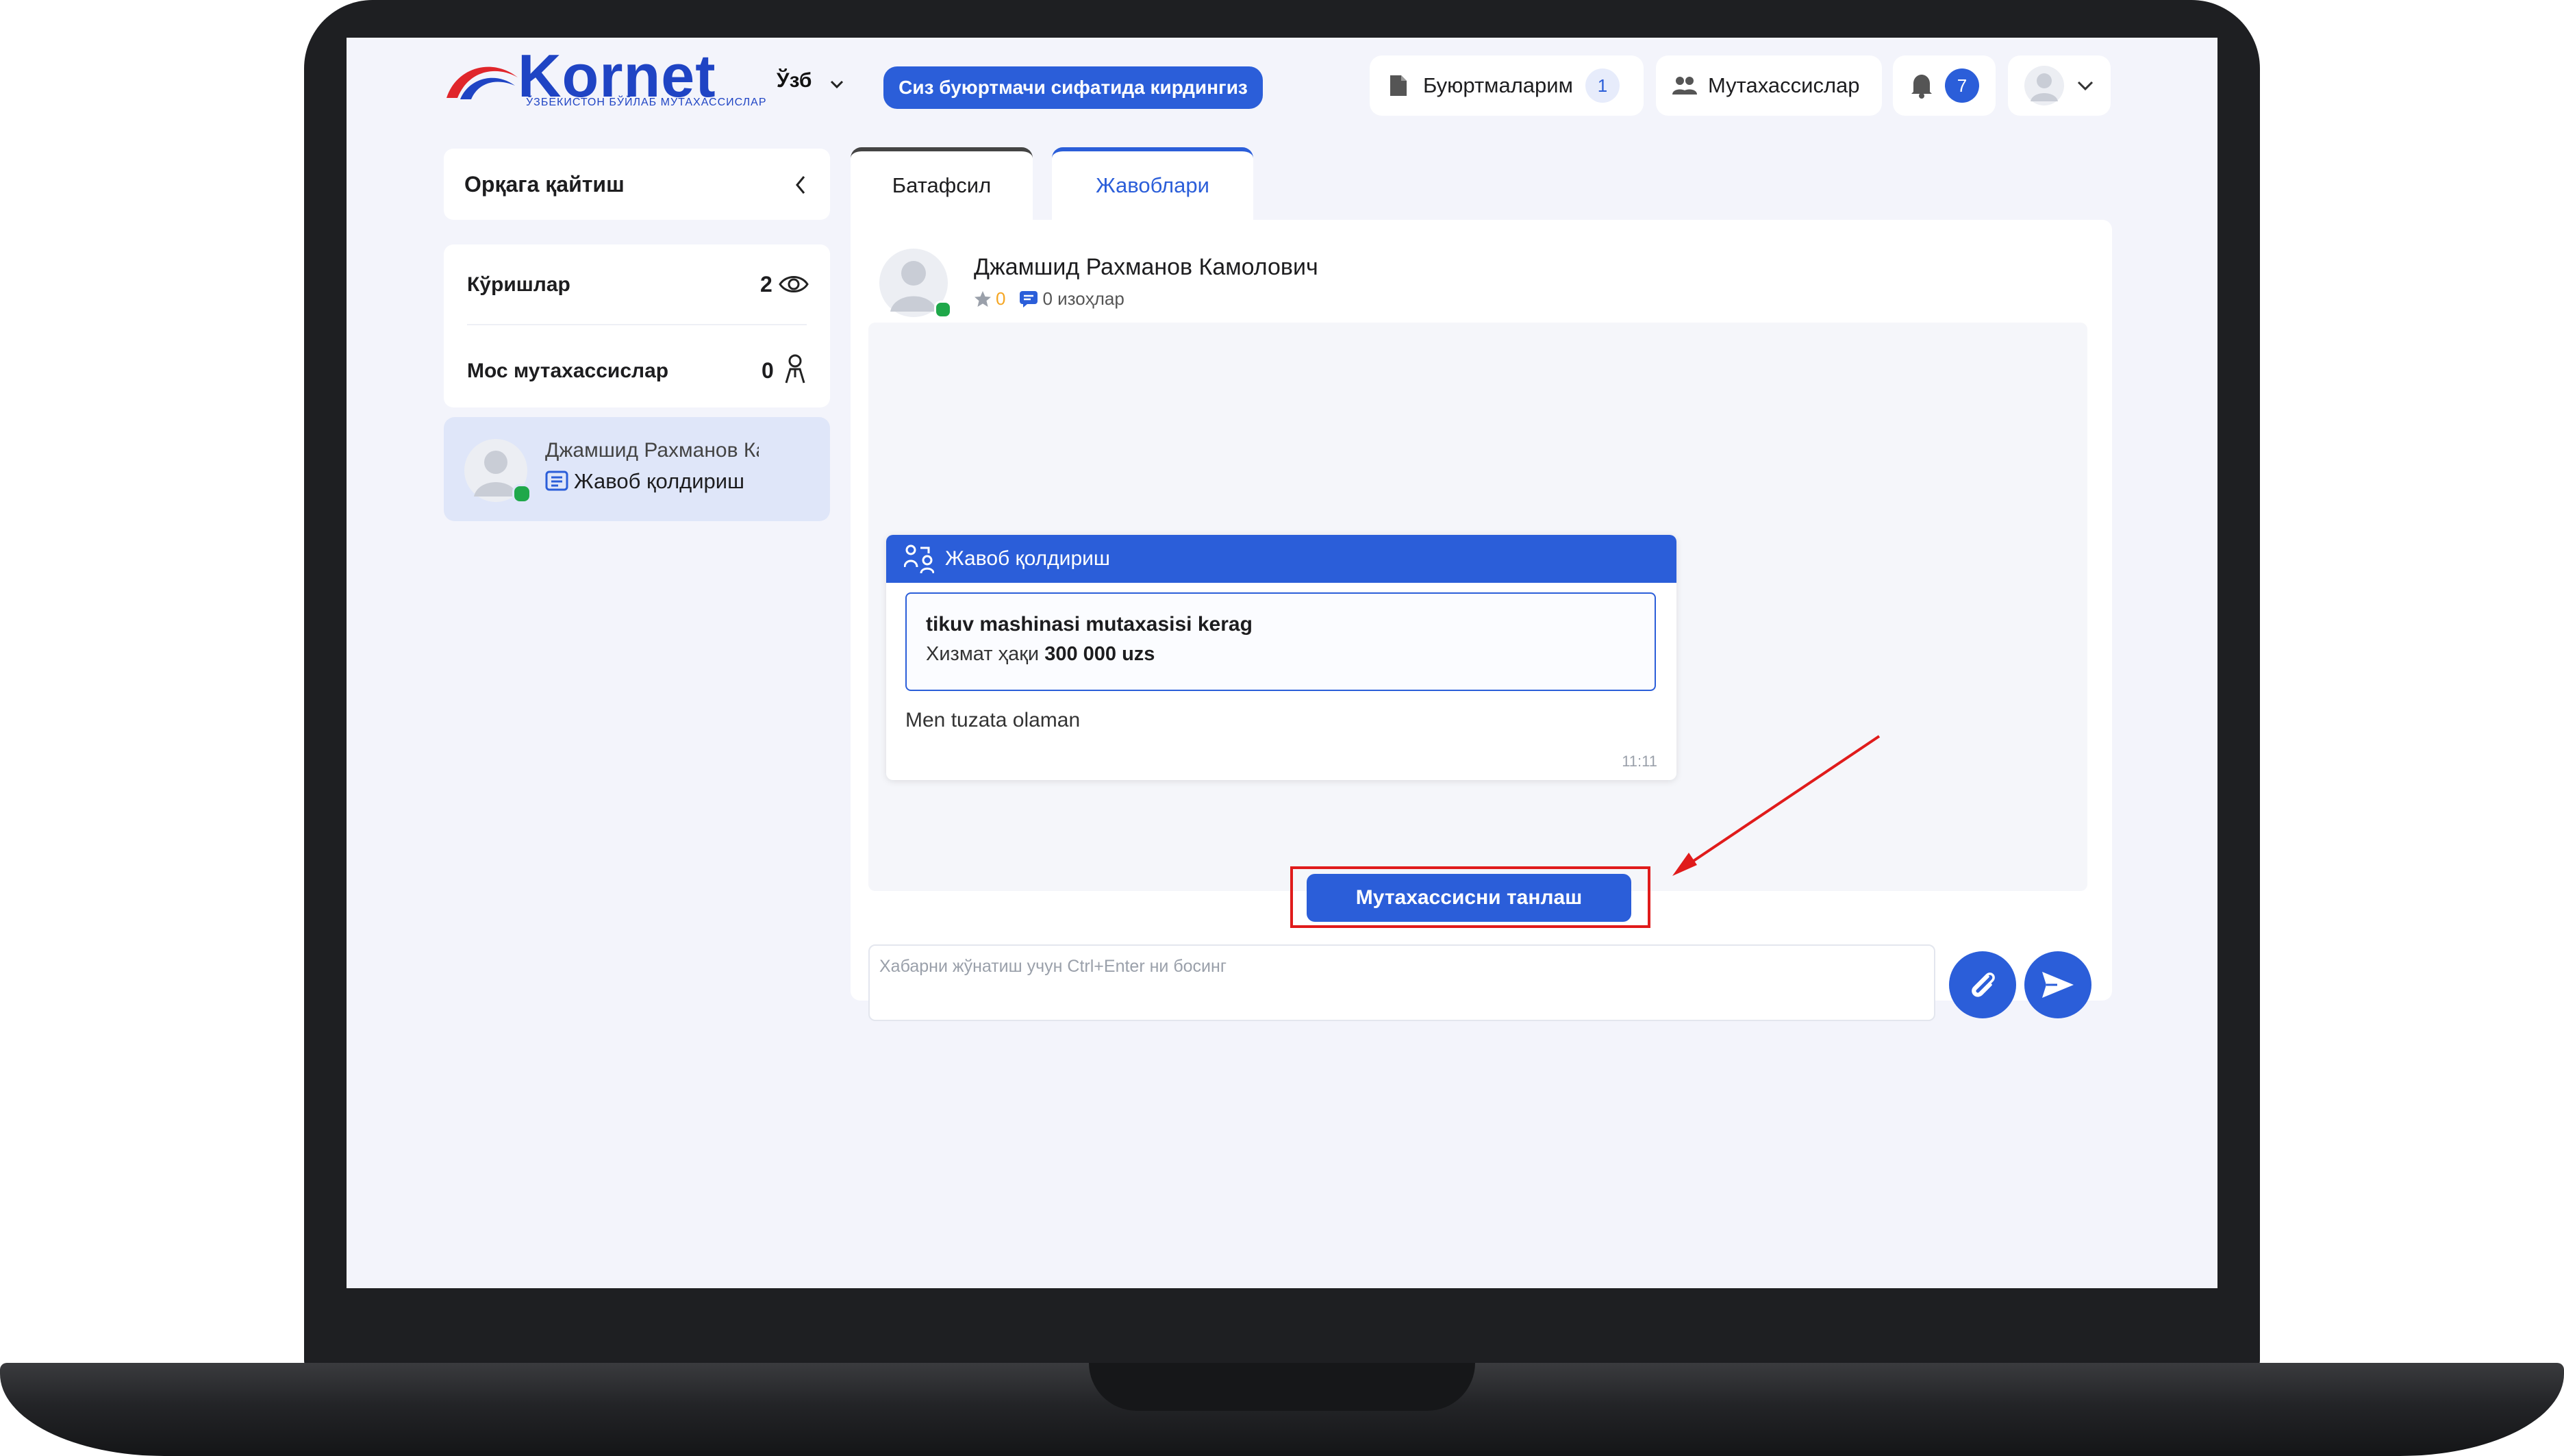 This screenshot has height=1456, width=2564. What do you see at coordinates (1073, 87) in the screenshot?
I see `role-indicator-button: Сиз буюртмачи сифатида кирдингиз` at bounding box center [1073, 87].